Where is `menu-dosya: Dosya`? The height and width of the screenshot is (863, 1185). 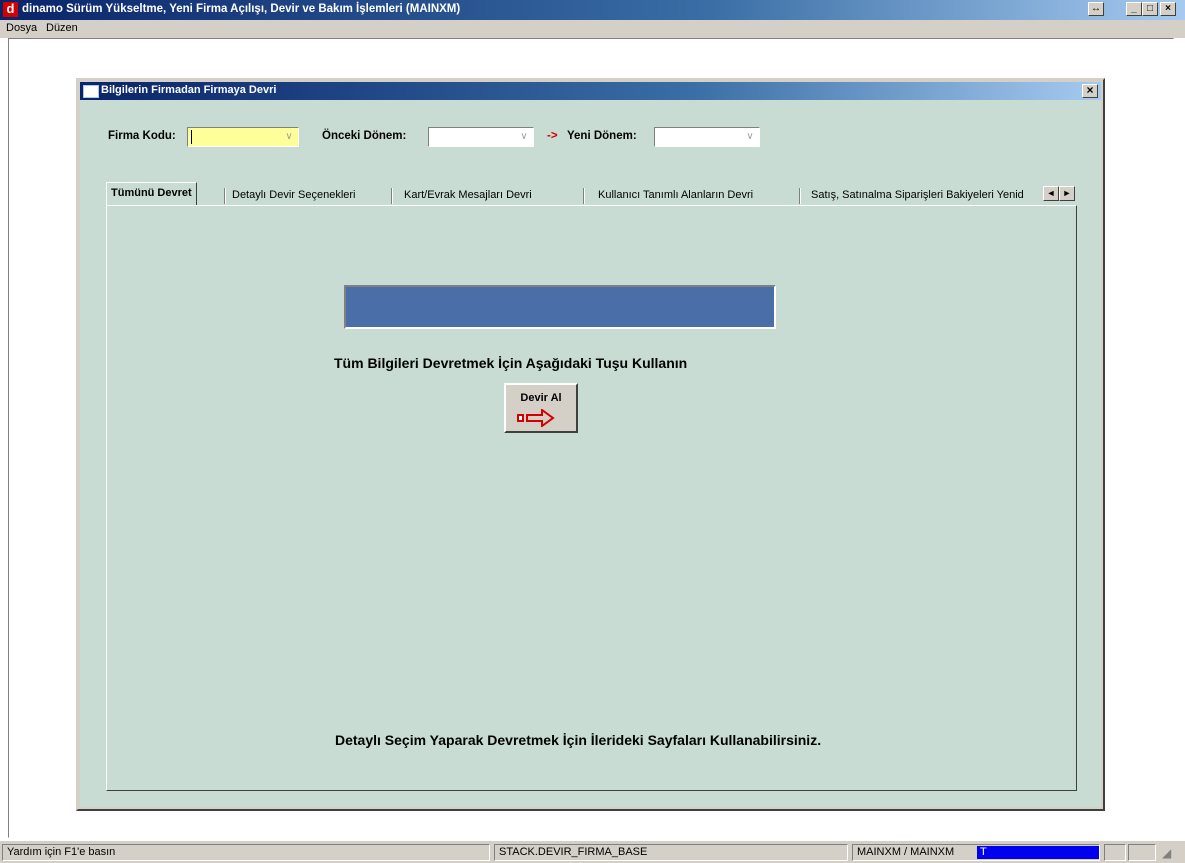 menu-dosya: Dosya is located at coordinates (21, 28).